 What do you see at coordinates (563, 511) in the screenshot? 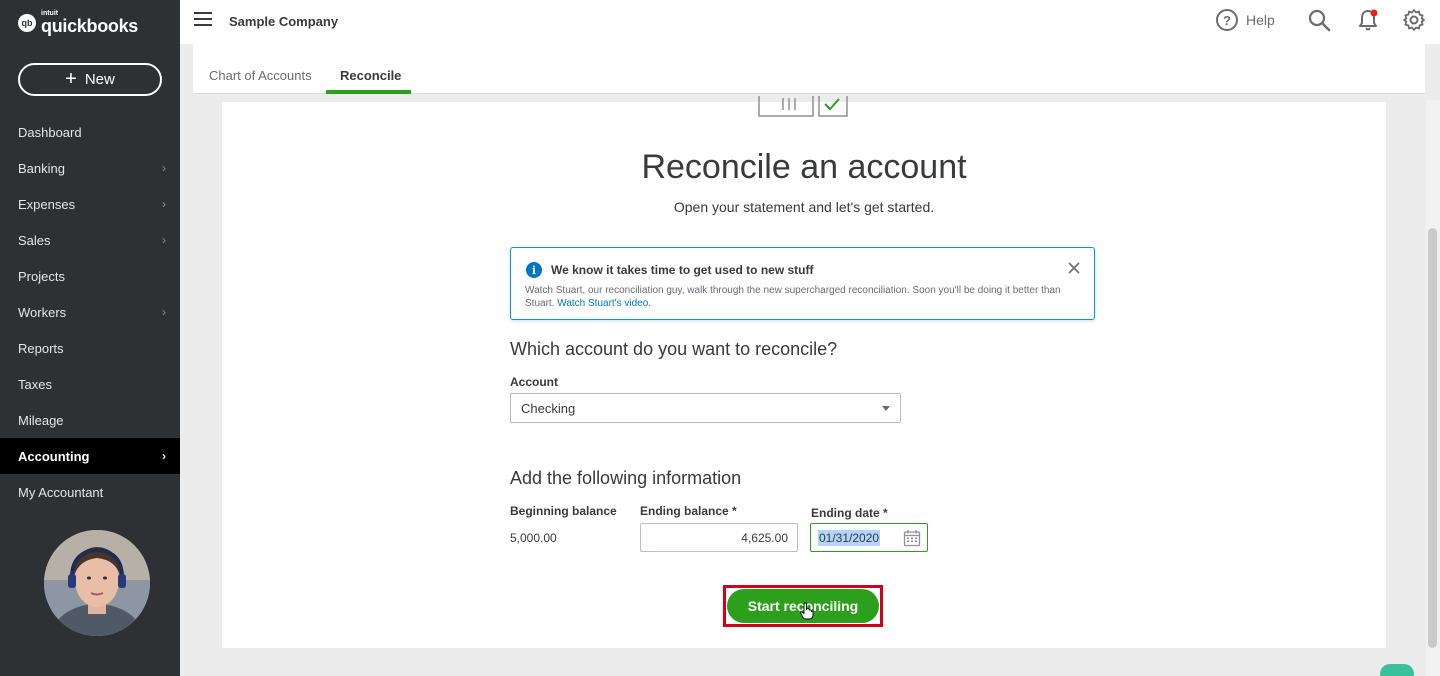
I see `beginning-balance-label: Beginning balance` at bounding box center [563, 511].